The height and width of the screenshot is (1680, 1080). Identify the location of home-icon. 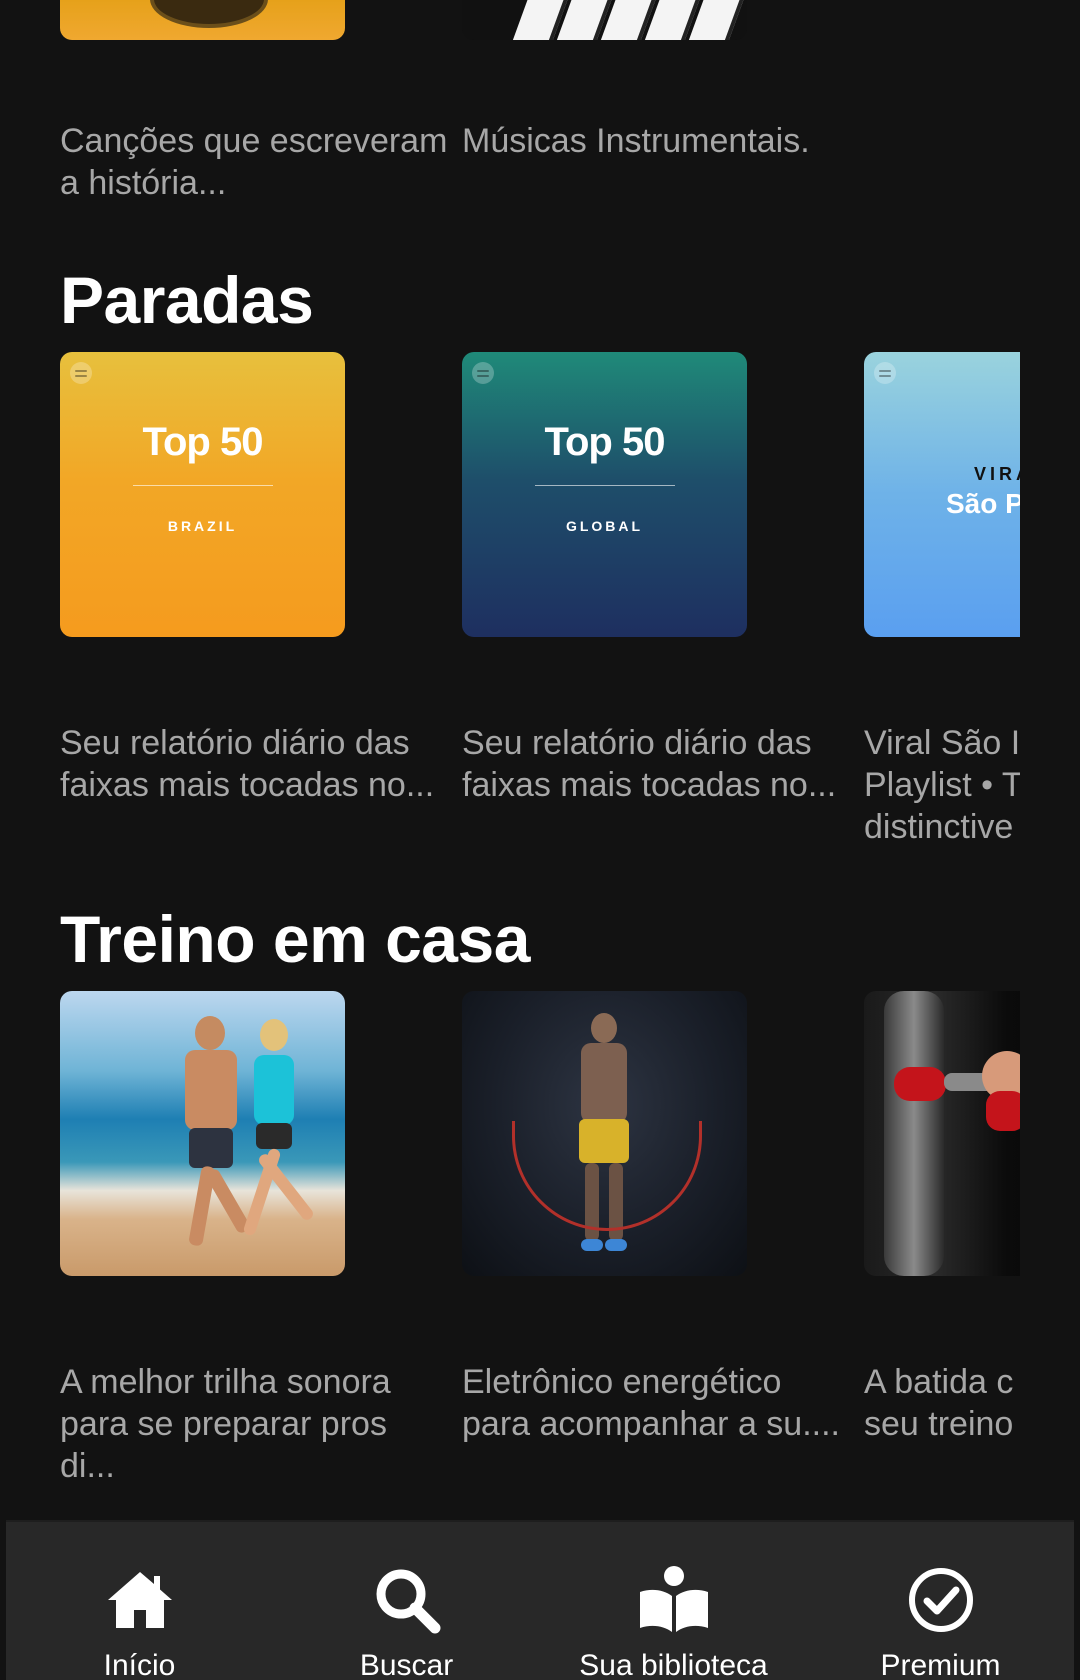
(139, 1600).